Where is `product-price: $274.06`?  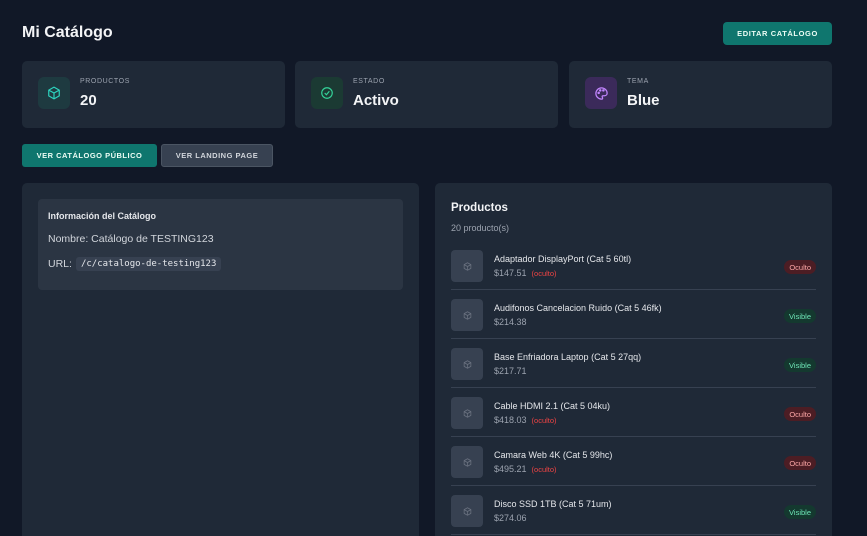
product-price: $274.06 is located at coordinates (510, 518).